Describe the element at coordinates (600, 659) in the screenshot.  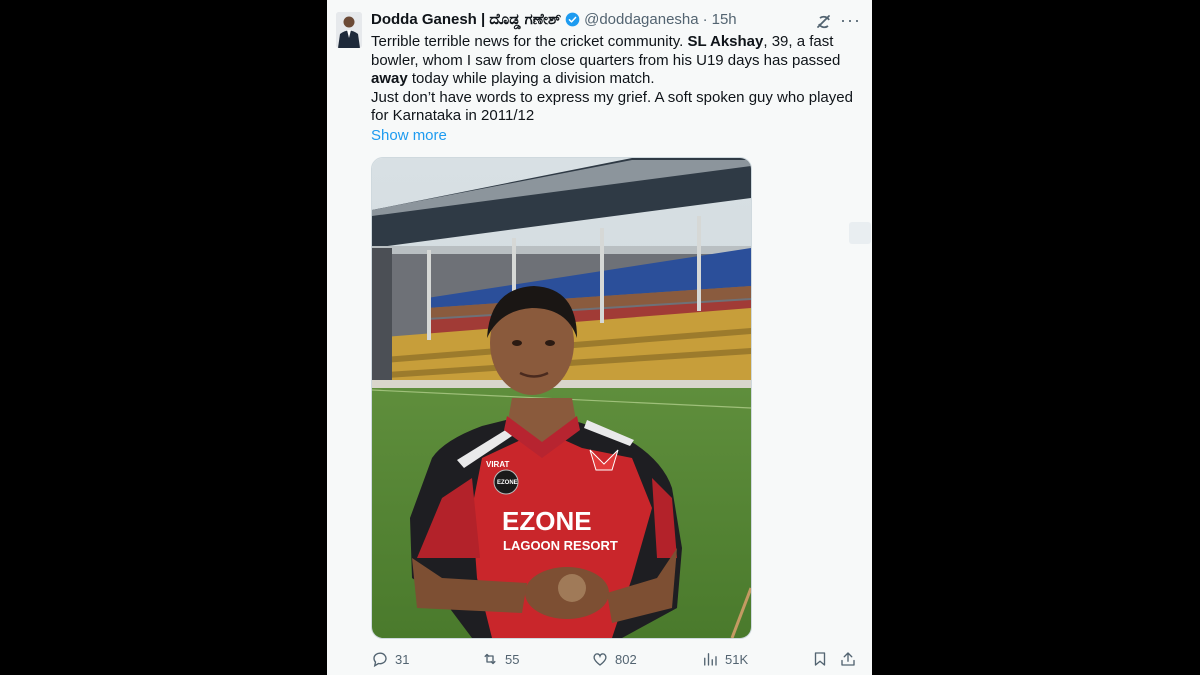
I see `like-icon` at that location.